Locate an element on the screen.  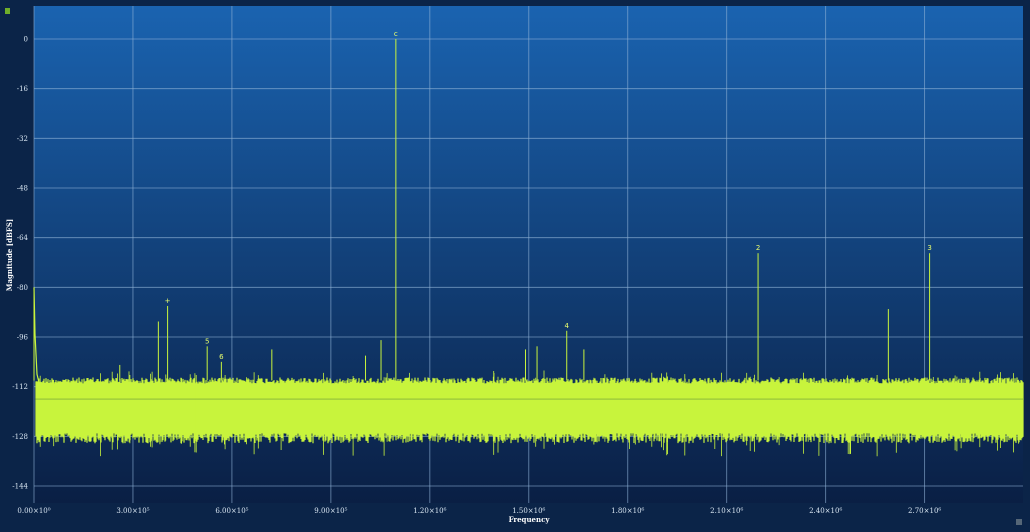
peak-marker-label: 2 is located at coordinates (758, 248).